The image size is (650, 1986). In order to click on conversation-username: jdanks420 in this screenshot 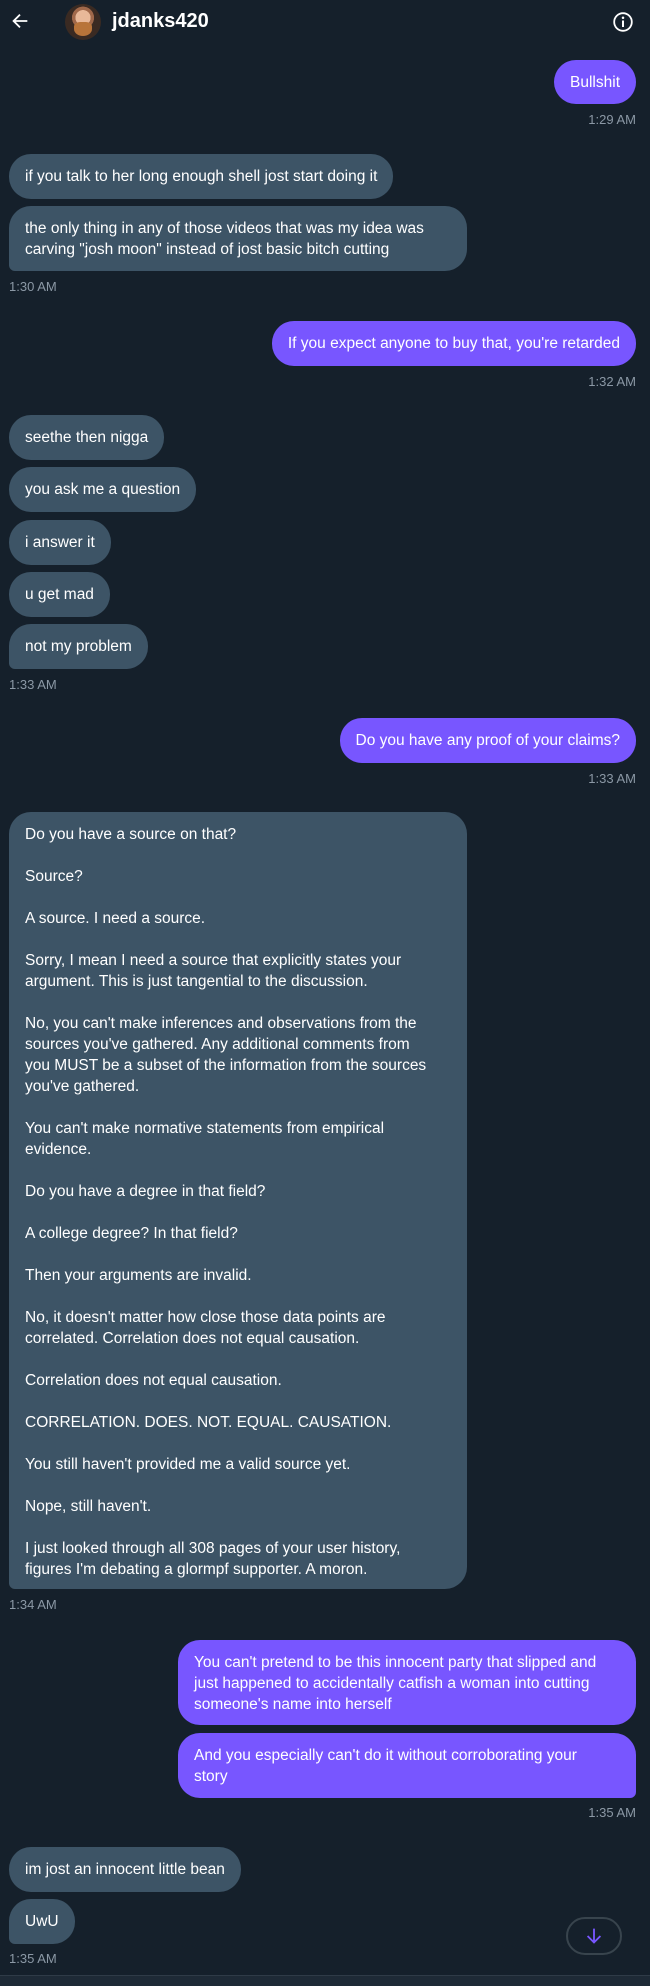, I will do `click(160, 21)`.